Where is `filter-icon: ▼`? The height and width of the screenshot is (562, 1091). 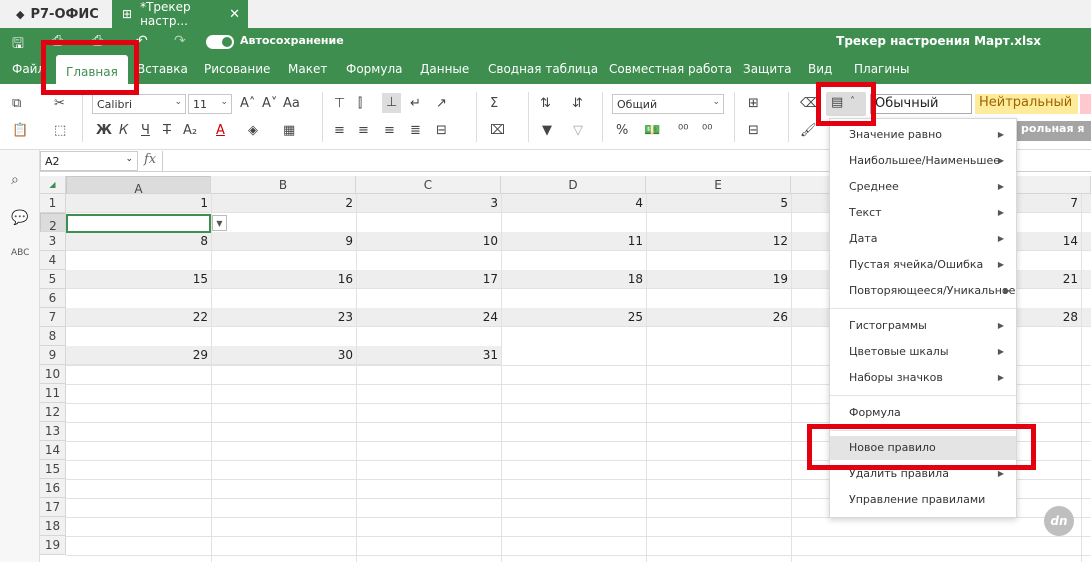
filter-icon: ▼ is located at coordinates (547, 131).